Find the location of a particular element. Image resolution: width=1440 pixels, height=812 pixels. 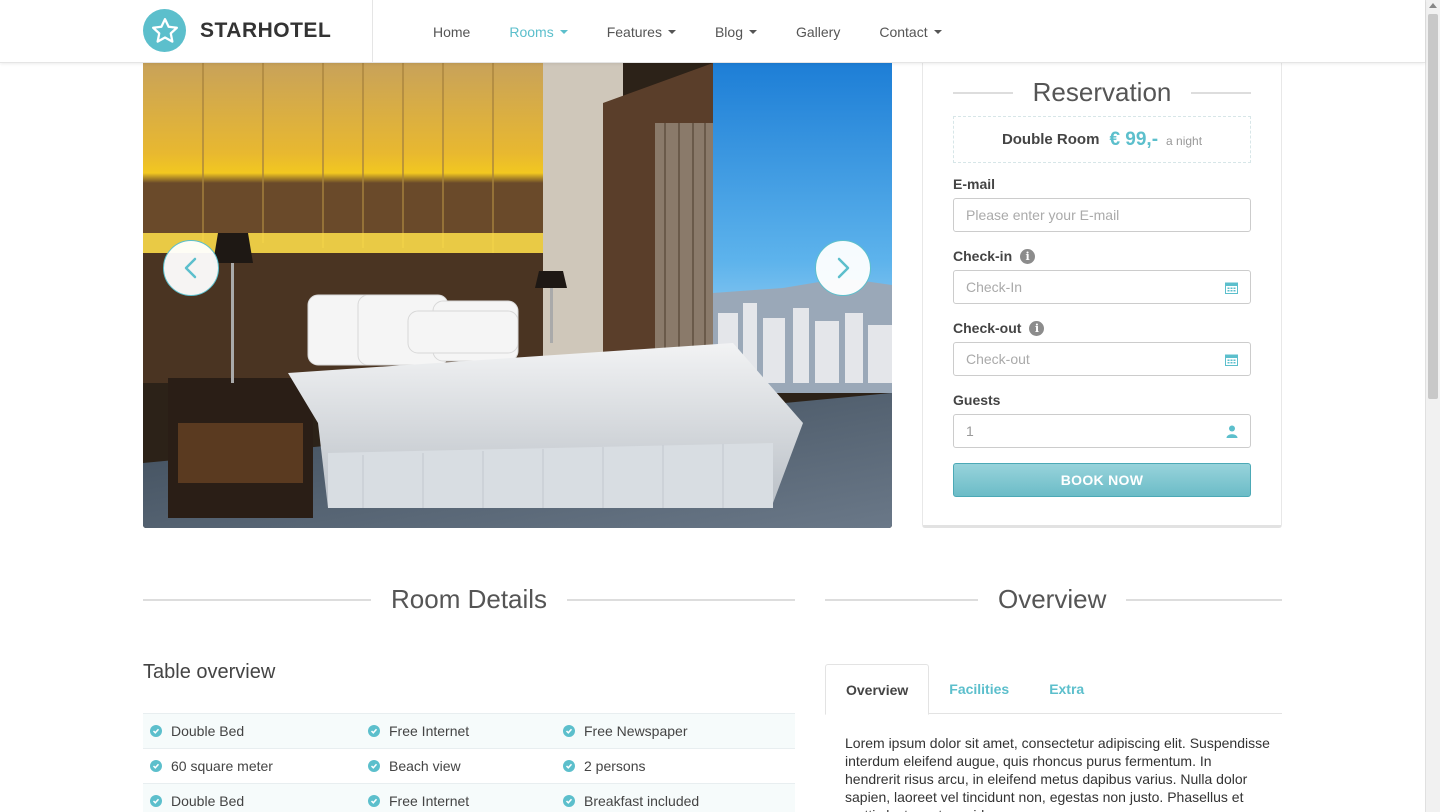

nav-features: Features is located at coordinates (641, 32).